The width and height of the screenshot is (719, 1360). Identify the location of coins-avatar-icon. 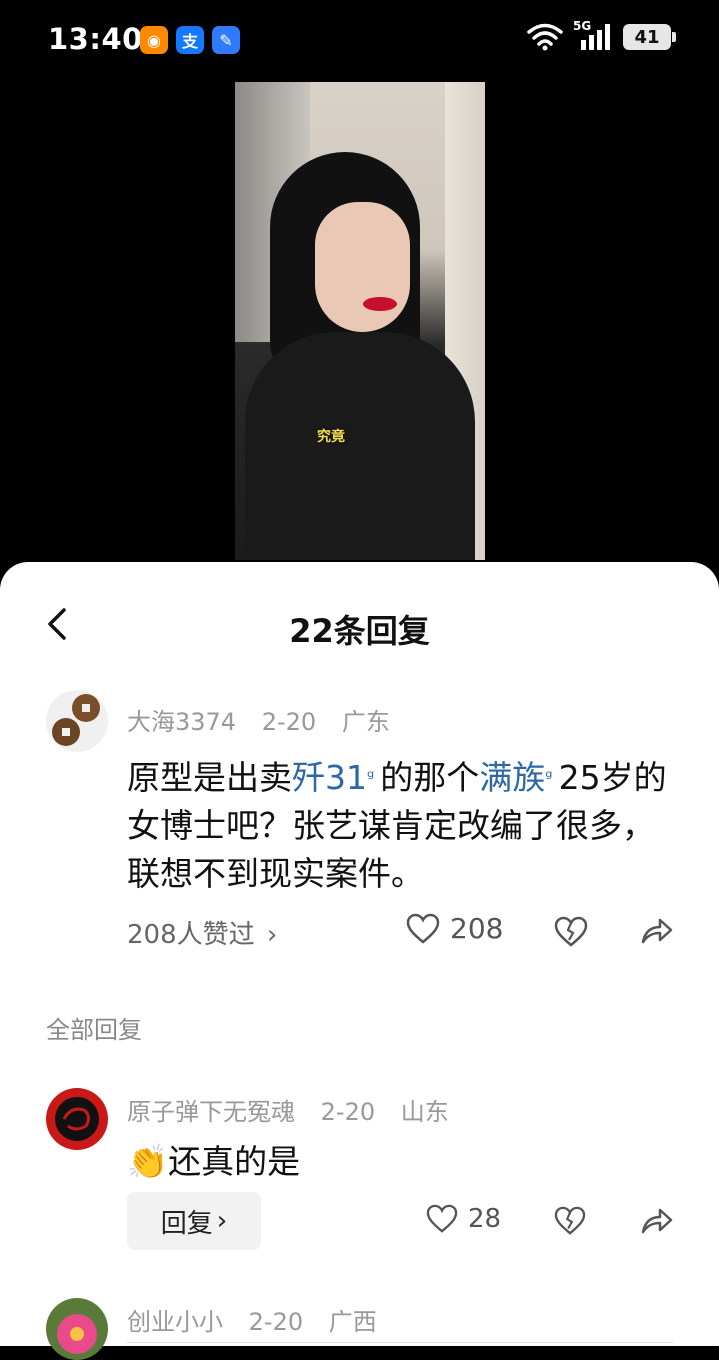
(76, 720).